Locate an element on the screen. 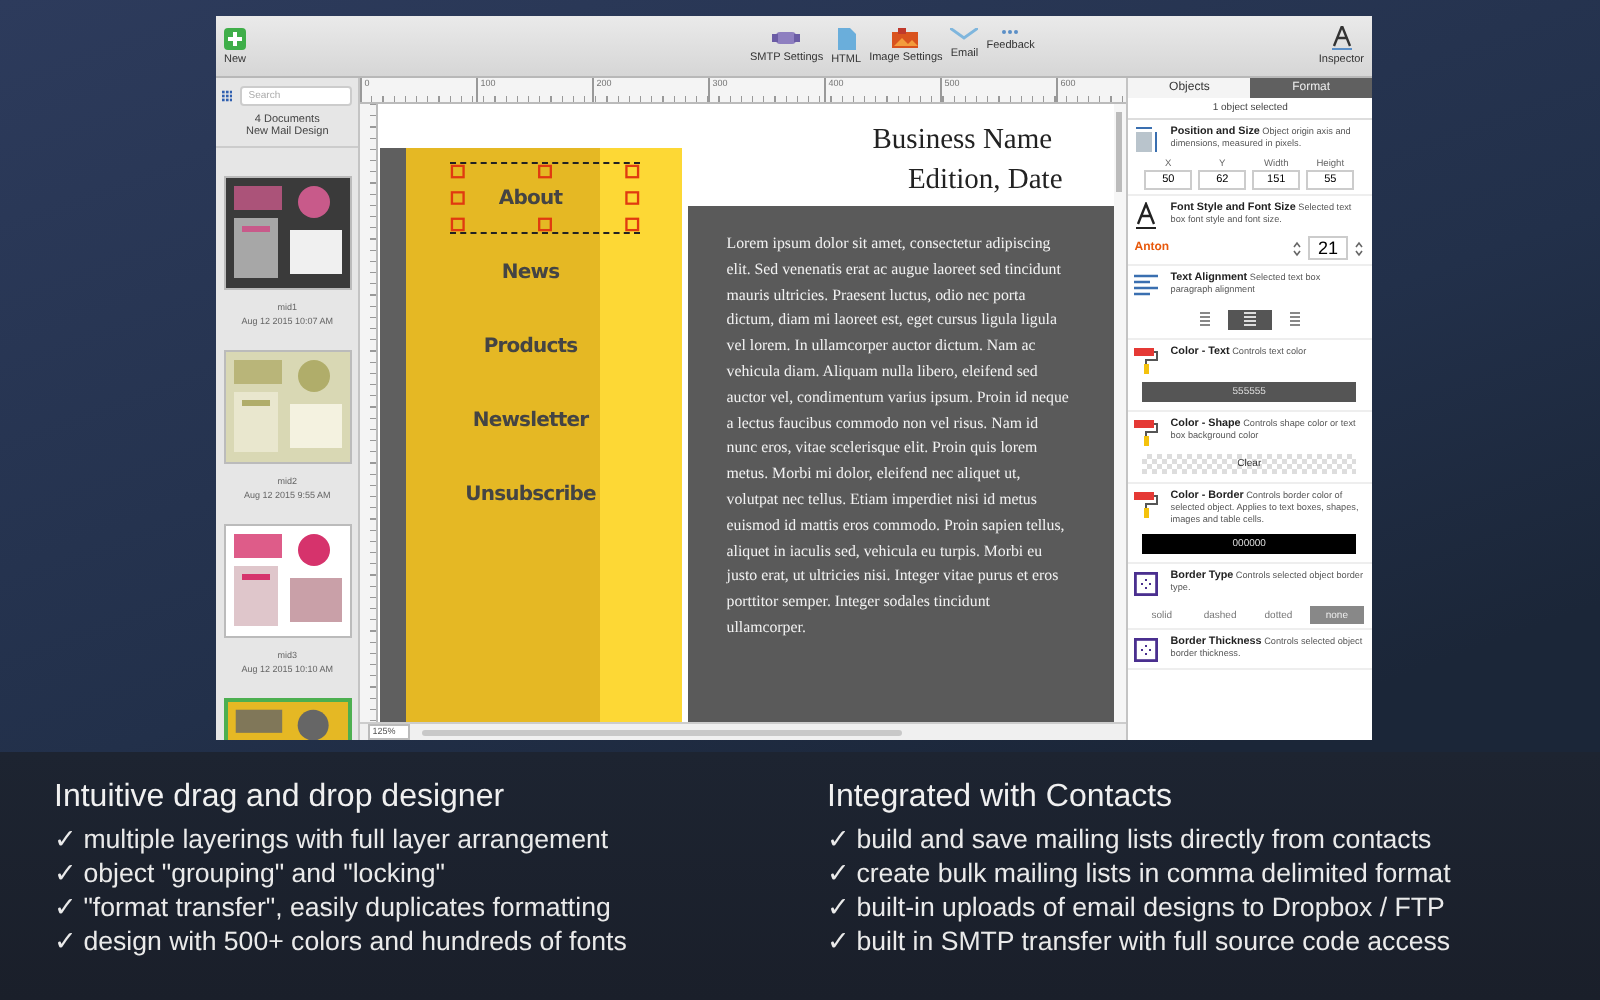 This screenshot has width=1600, height=1000. feature-item: ✓ built in SMTP transfer with full source code access is located at coordinates (1140, 941).